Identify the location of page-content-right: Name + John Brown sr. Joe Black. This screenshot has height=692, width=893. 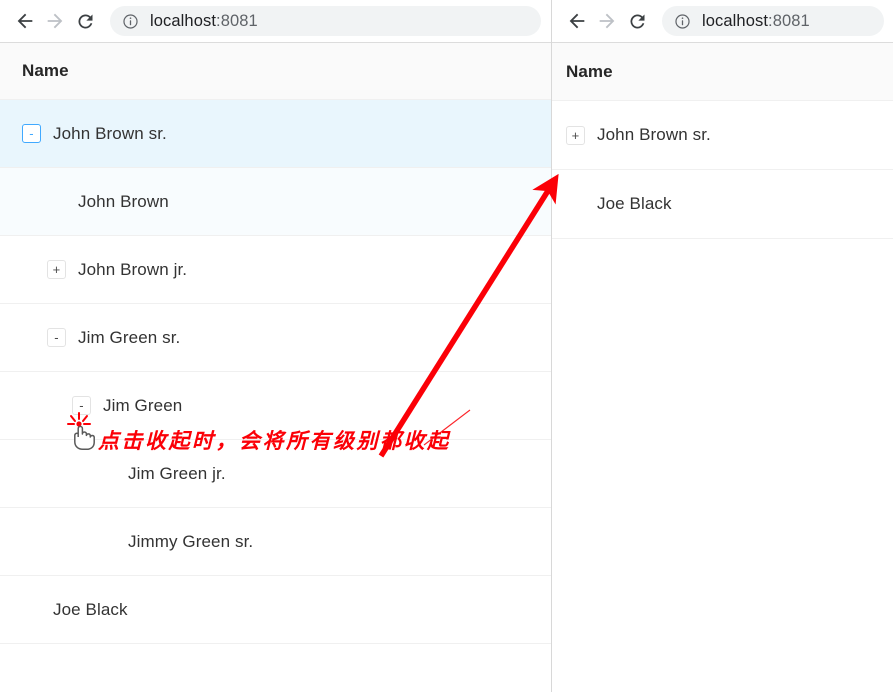
(722, 141).